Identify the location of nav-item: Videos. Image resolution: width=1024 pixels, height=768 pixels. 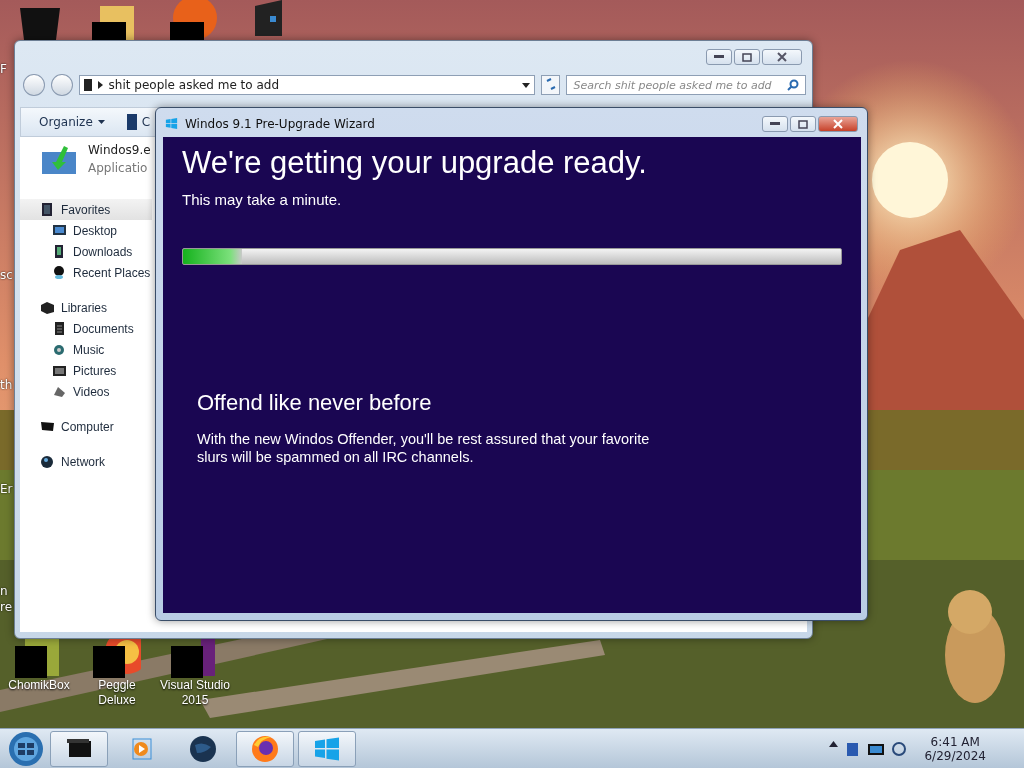
(86, 391).